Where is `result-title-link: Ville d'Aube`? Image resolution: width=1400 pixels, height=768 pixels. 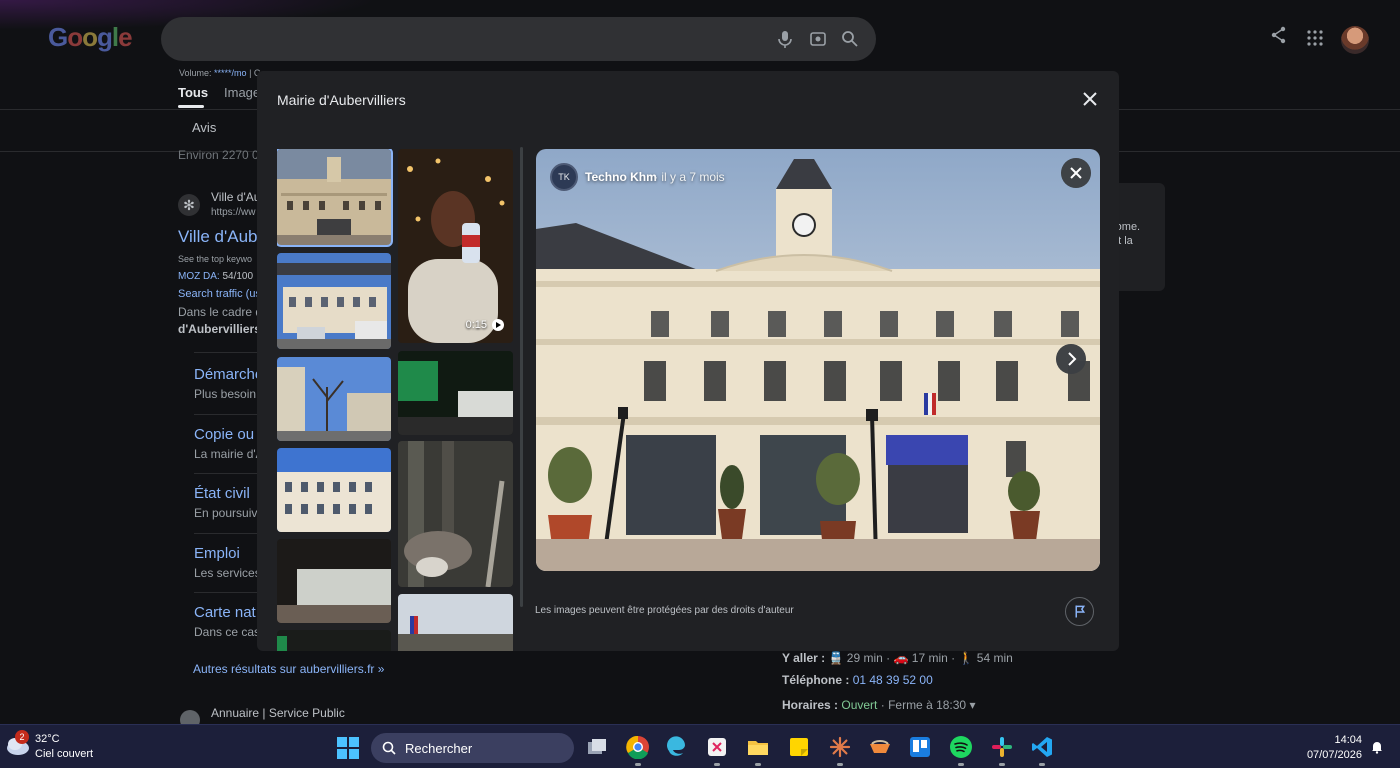 result-title-link: Ville d'Aube is located at coordinates (222, 237).